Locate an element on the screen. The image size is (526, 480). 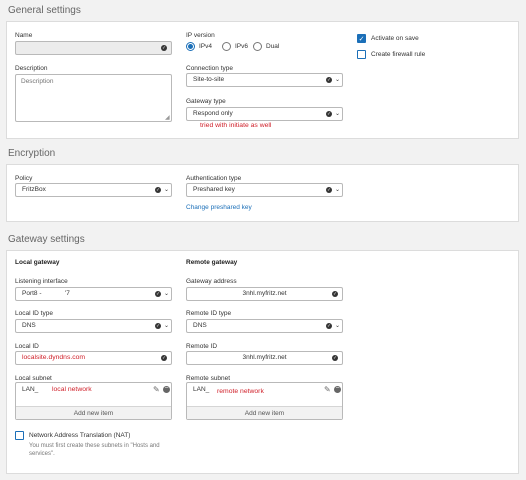
gateway-address-field: 3nhl.myfritz.net ✓ is located at coordinates (264, 294).